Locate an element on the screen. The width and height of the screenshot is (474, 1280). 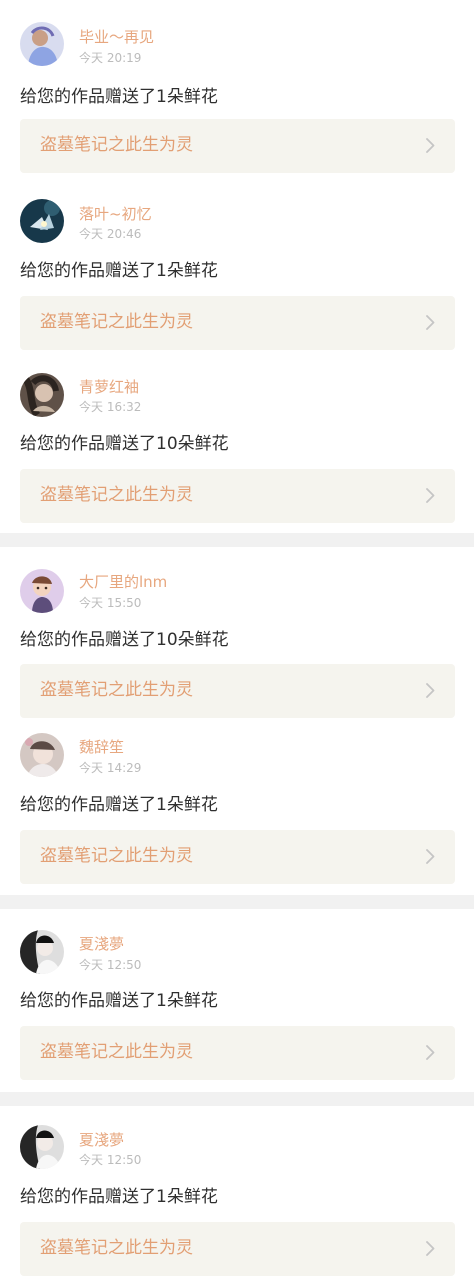
timestamp: 今天 16:32 is located at coordinates (110, 407).